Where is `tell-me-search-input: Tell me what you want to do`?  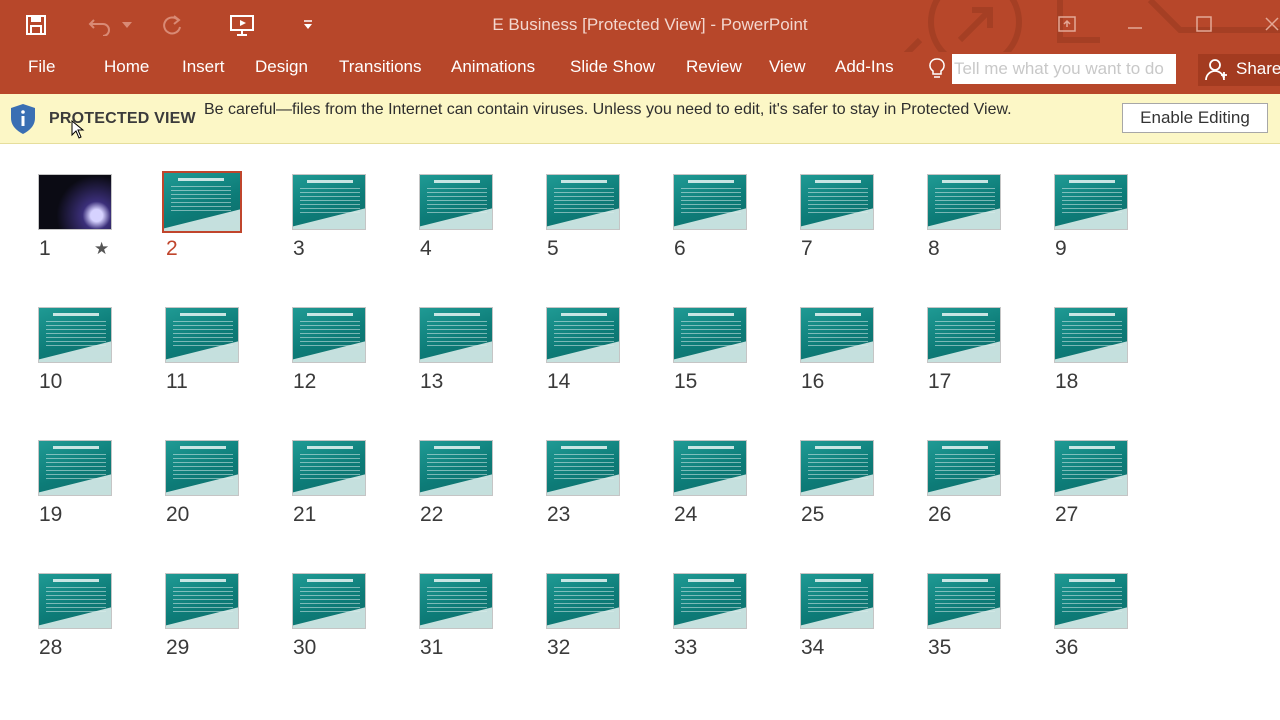
tell-me-search-input: Tell me what you want to do is located at coordinates (1064, 69).